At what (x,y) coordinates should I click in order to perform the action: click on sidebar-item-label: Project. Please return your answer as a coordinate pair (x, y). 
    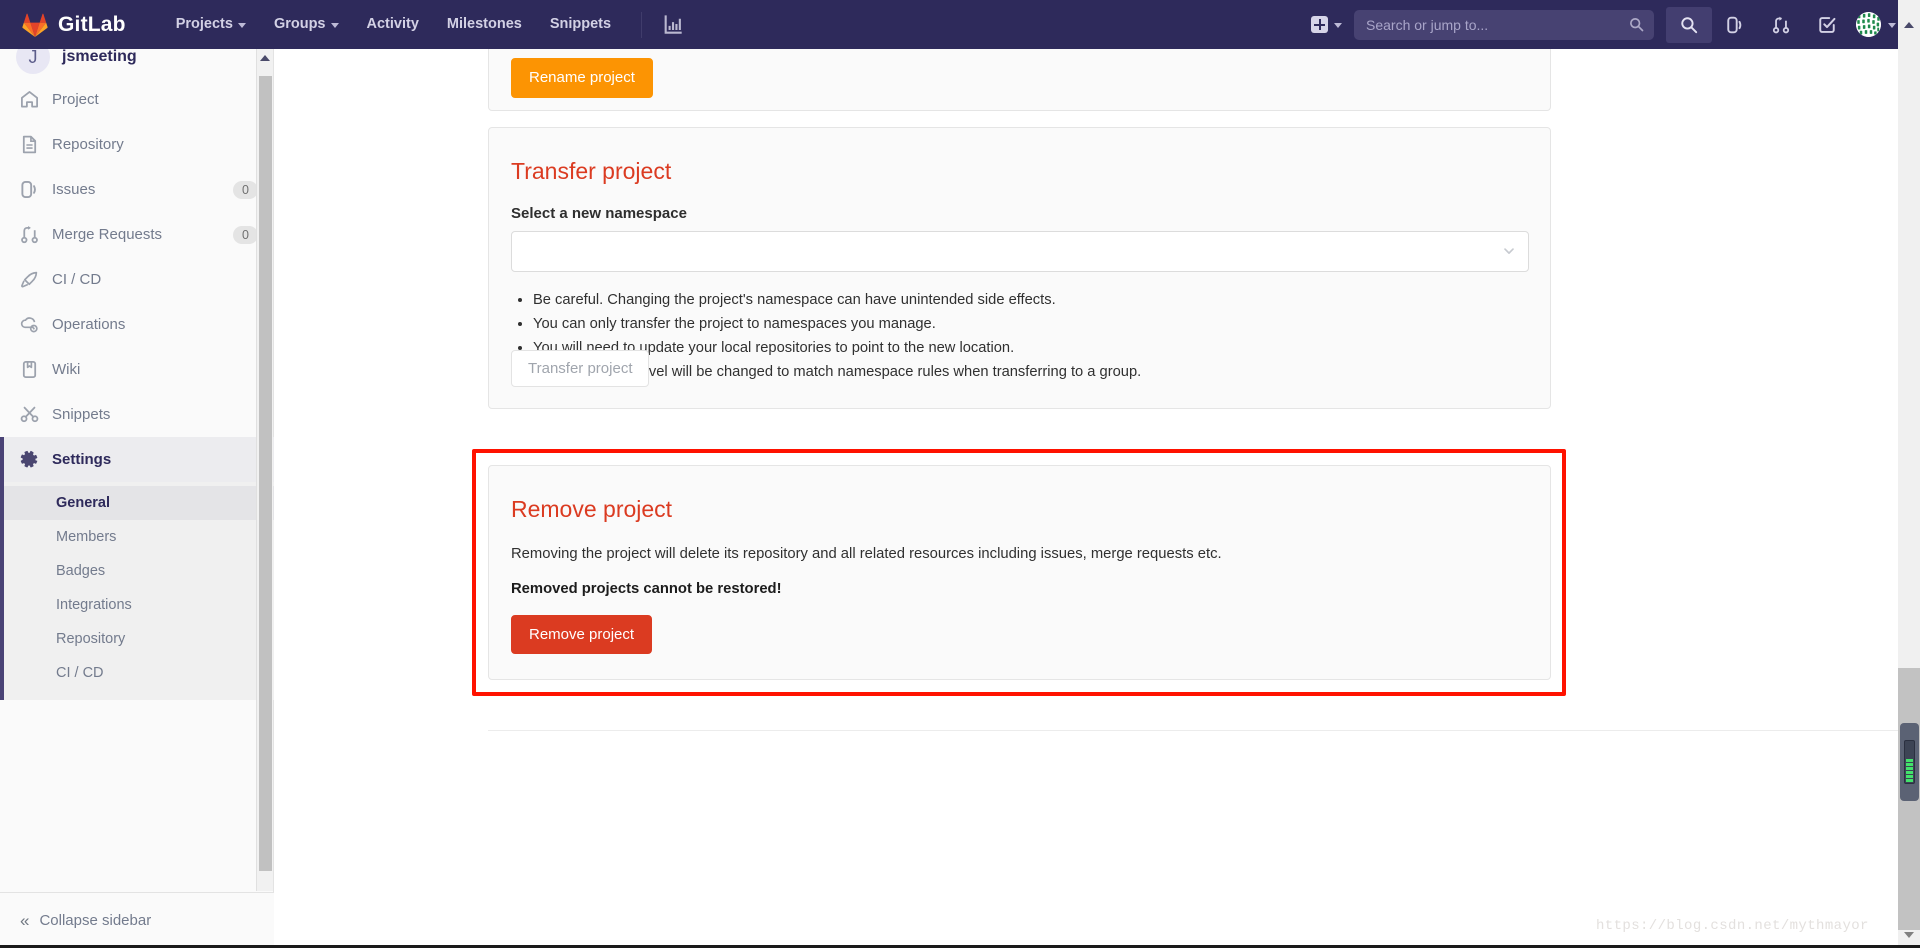
    Looking at the image, I should click on (75, 99).